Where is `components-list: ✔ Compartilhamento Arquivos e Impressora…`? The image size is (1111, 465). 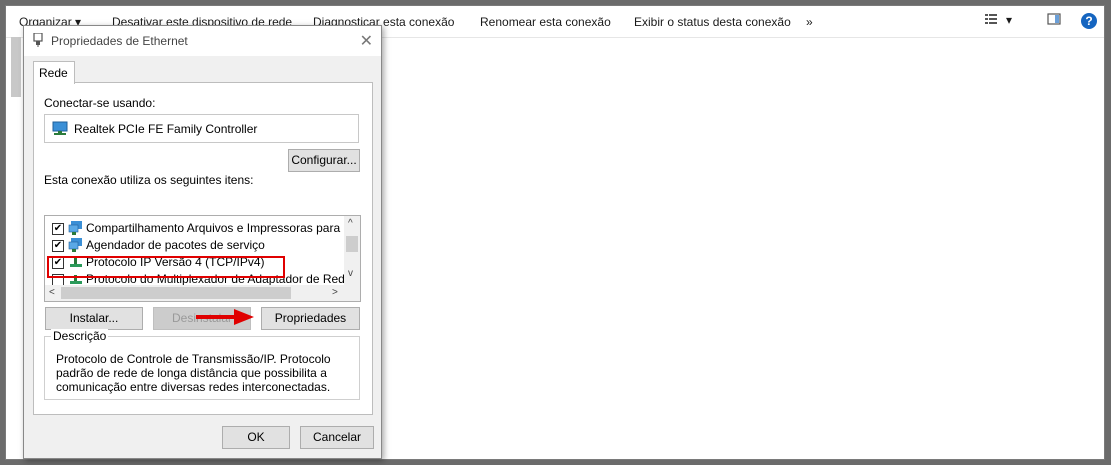 components-list: ✔ Compartilhamento Arquivos e Impressora… is located at coordinates (202, 258).